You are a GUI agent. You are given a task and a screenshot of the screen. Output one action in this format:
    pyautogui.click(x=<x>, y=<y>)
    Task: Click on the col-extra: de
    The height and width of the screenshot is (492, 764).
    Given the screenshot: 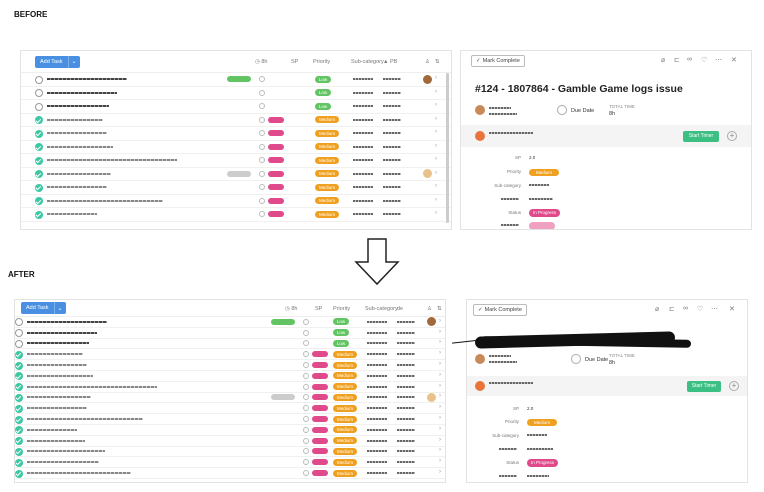 What is the action you would take?
    pyautogui.click(x=400, y=308)
    